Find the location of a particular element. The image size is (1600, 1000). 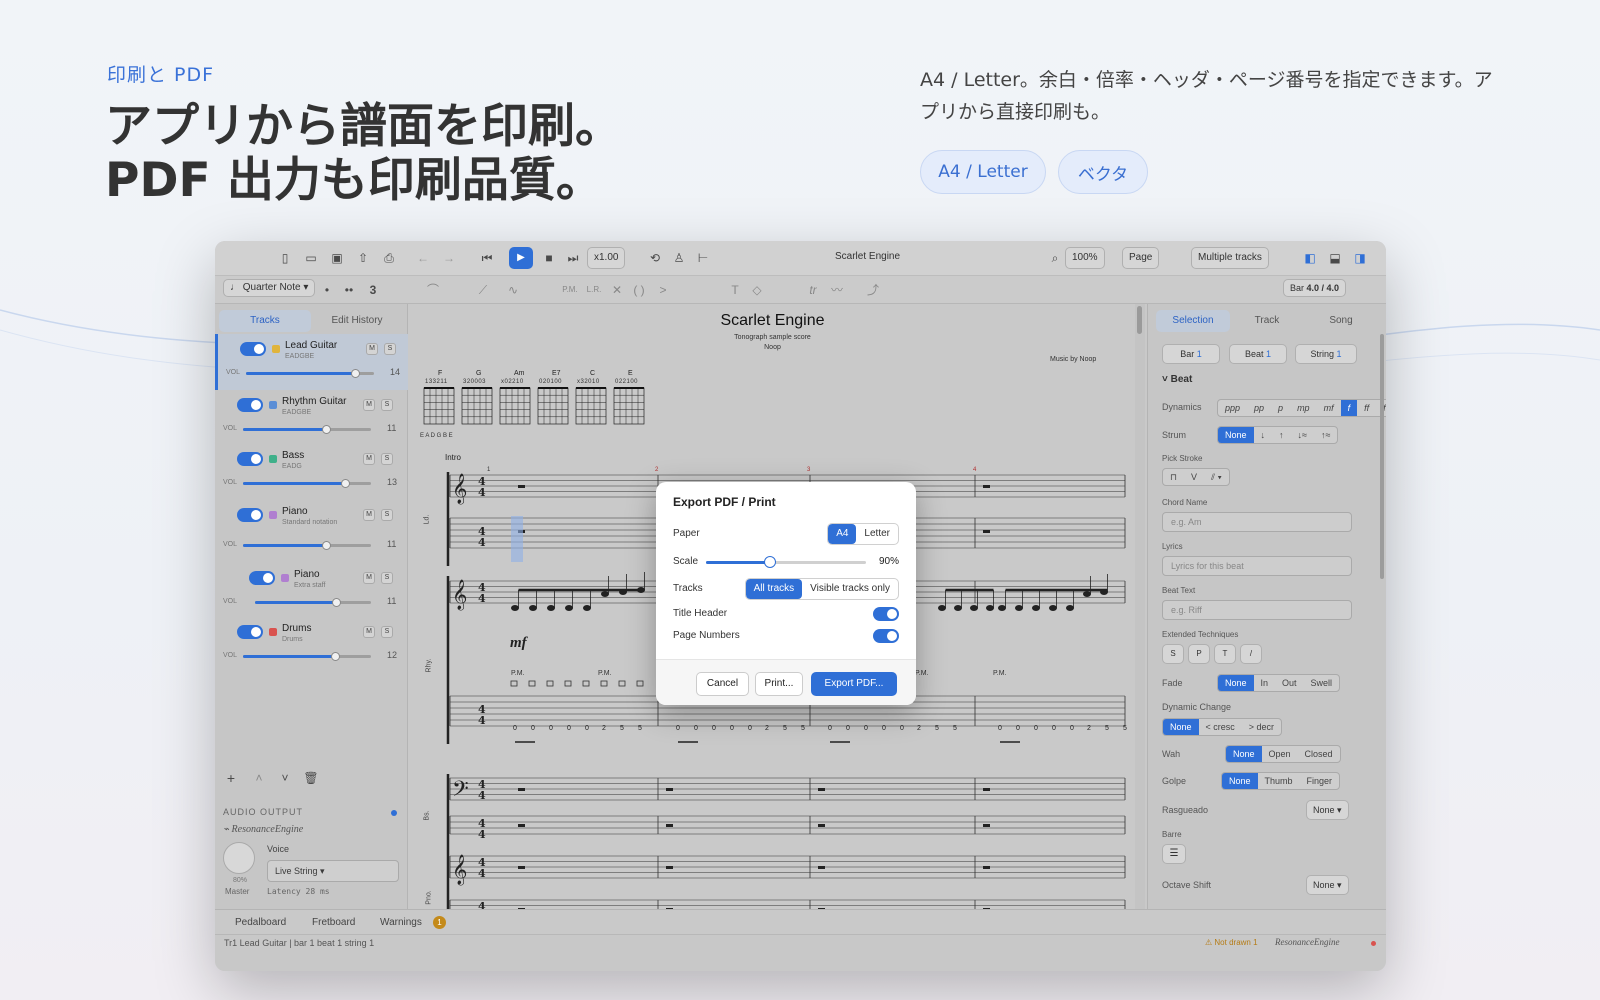

dynamics-option: p is located at coordinates (1280, 408).